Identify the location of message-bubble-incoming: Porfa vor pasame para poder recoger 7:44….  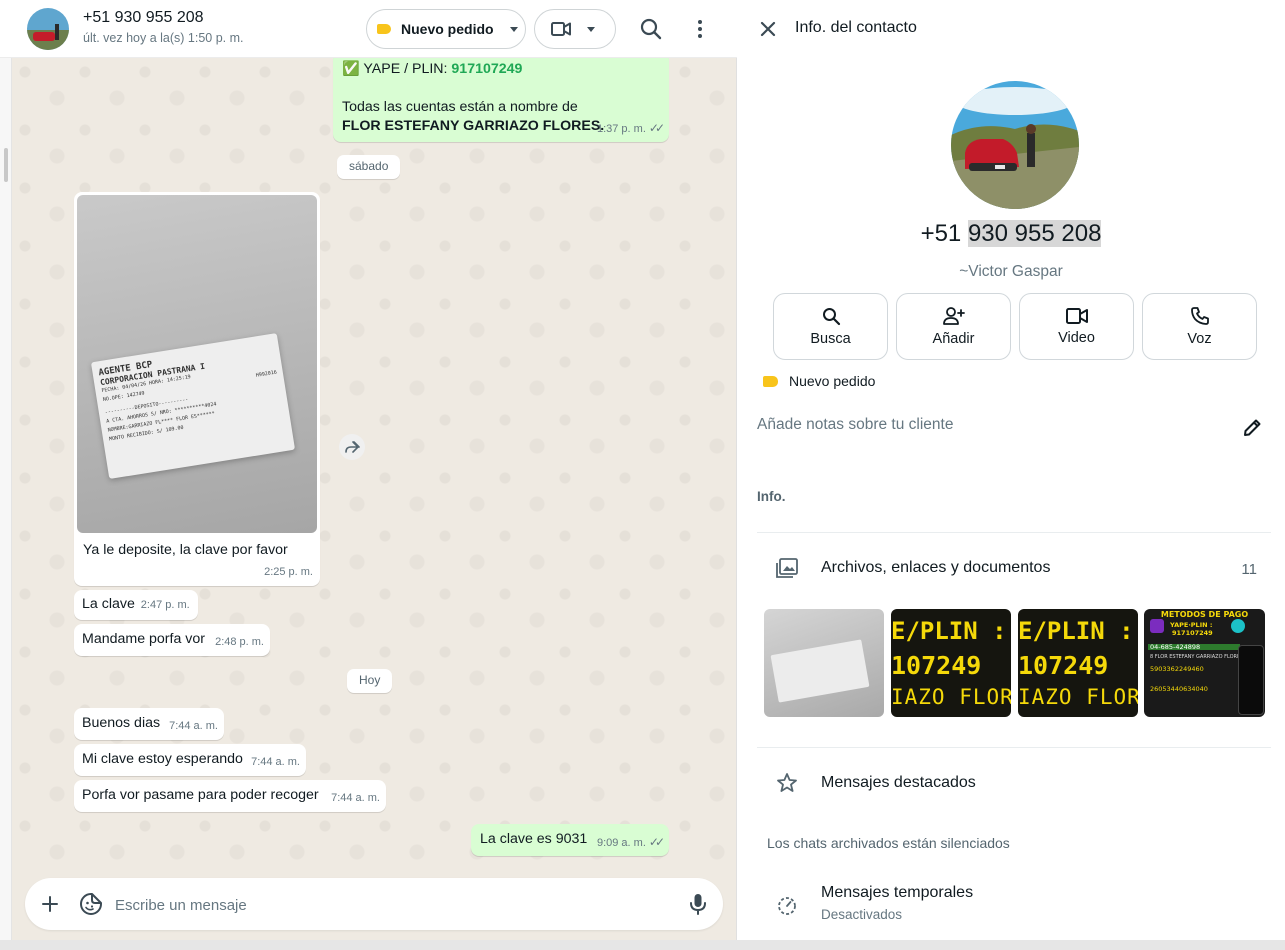
(230, 796).